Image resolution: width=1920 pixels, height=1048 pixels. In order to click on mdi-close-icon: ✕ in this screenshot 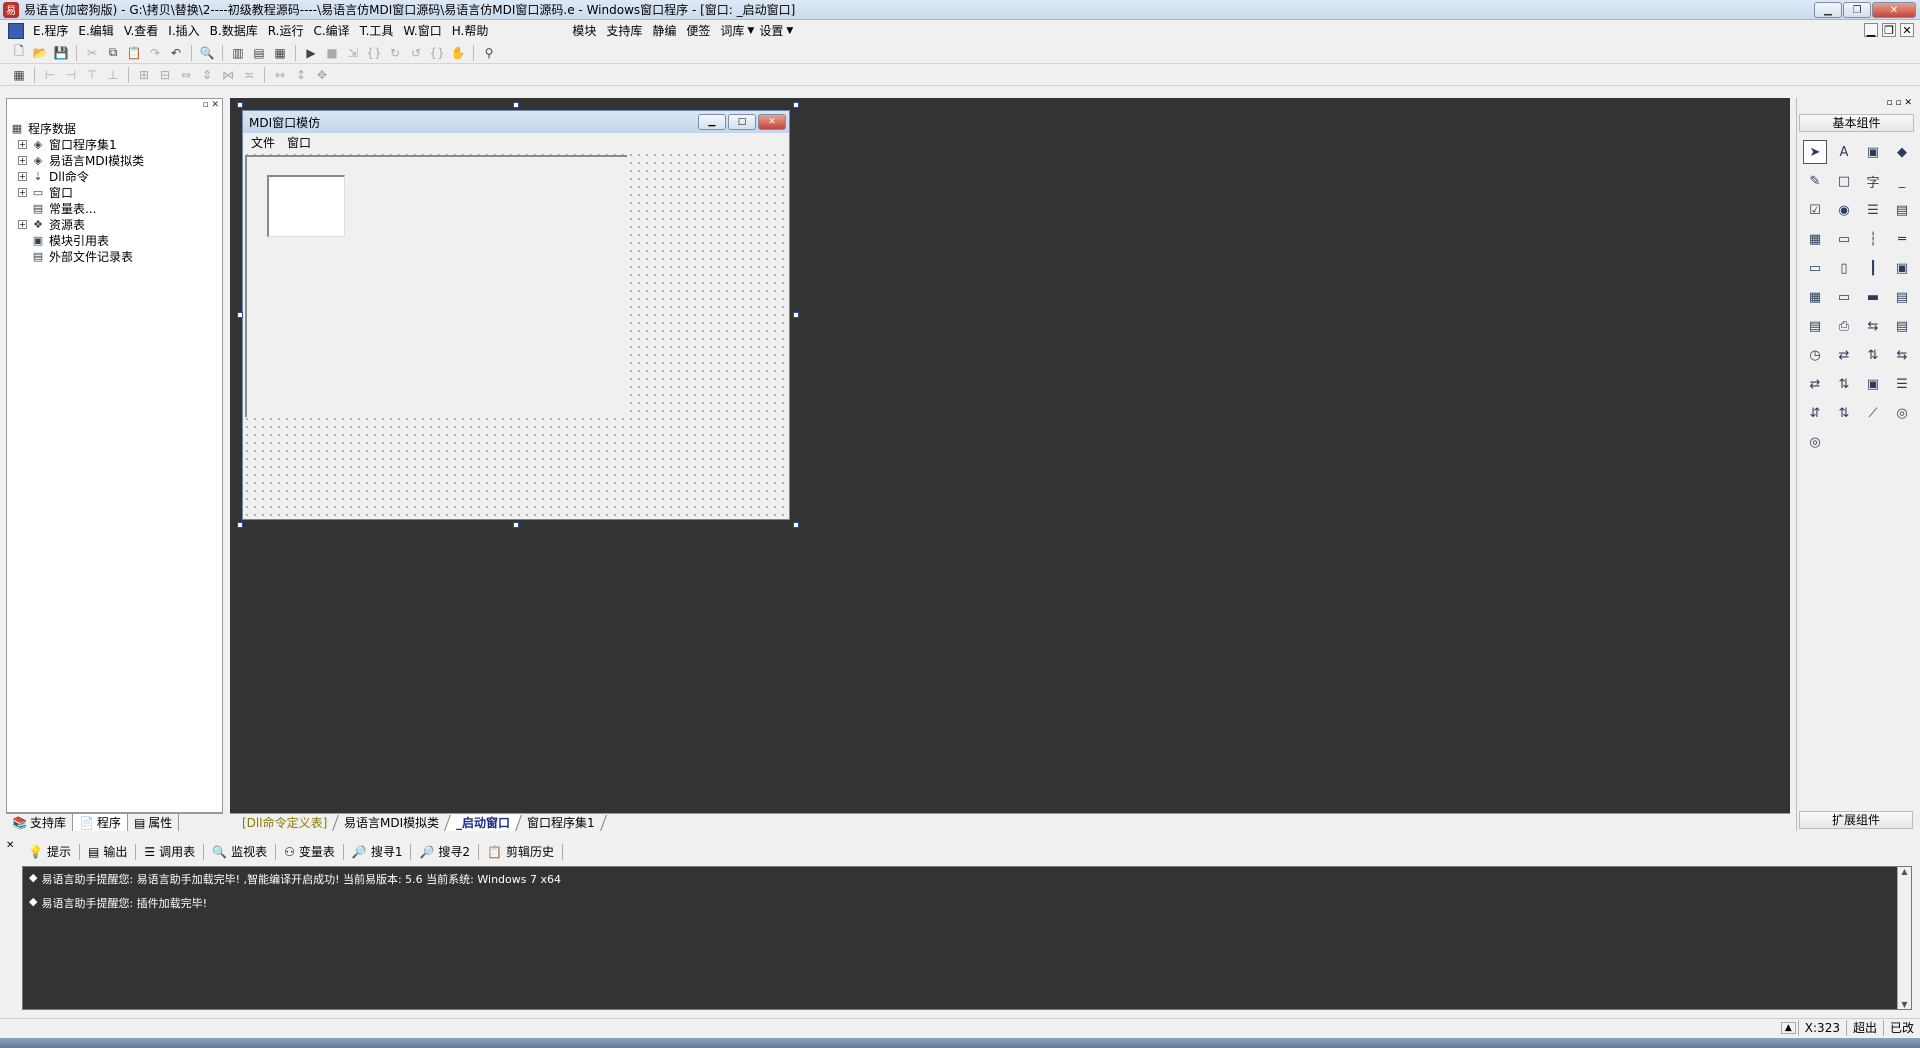, I will do `click(1907, 30)`.